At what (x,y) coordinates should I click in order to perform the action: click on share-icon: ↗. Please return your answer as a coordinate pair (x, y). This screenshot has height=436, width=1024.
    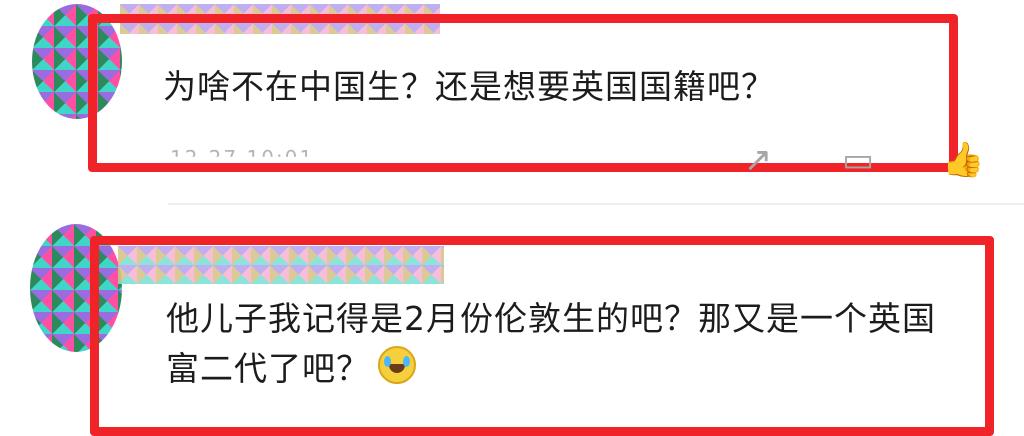
    Looking at the image, I should click on (758, 160).